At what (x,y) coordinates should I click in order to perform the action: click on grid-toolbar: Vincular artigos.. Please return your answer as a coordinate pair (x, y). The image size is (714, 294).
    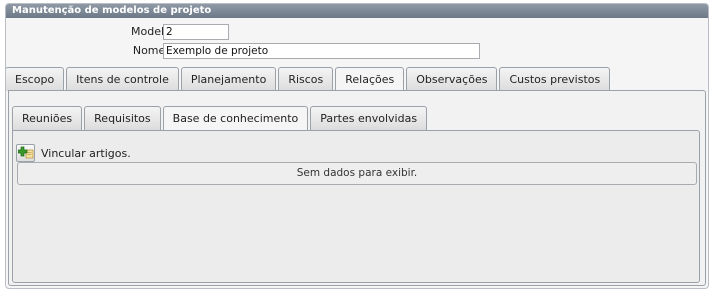
    Looking at the image, I should click on (73, 153).